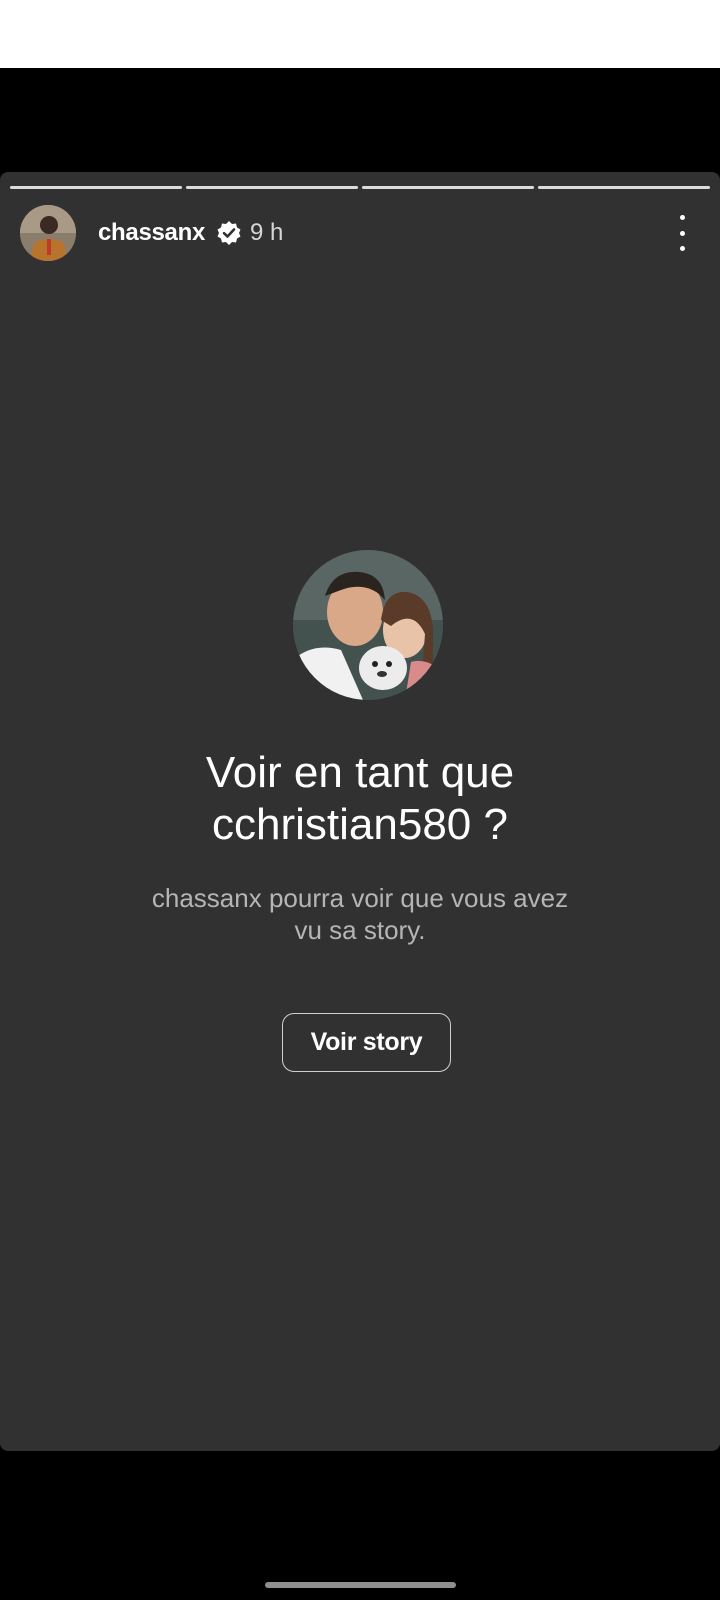 This screenshot has width=720, height=1600. What do you see at coordinates (360, 930) in the screenshot?
I see `view-as-subtitle-line2: vu sa story.` at bounding box center [360, 930].